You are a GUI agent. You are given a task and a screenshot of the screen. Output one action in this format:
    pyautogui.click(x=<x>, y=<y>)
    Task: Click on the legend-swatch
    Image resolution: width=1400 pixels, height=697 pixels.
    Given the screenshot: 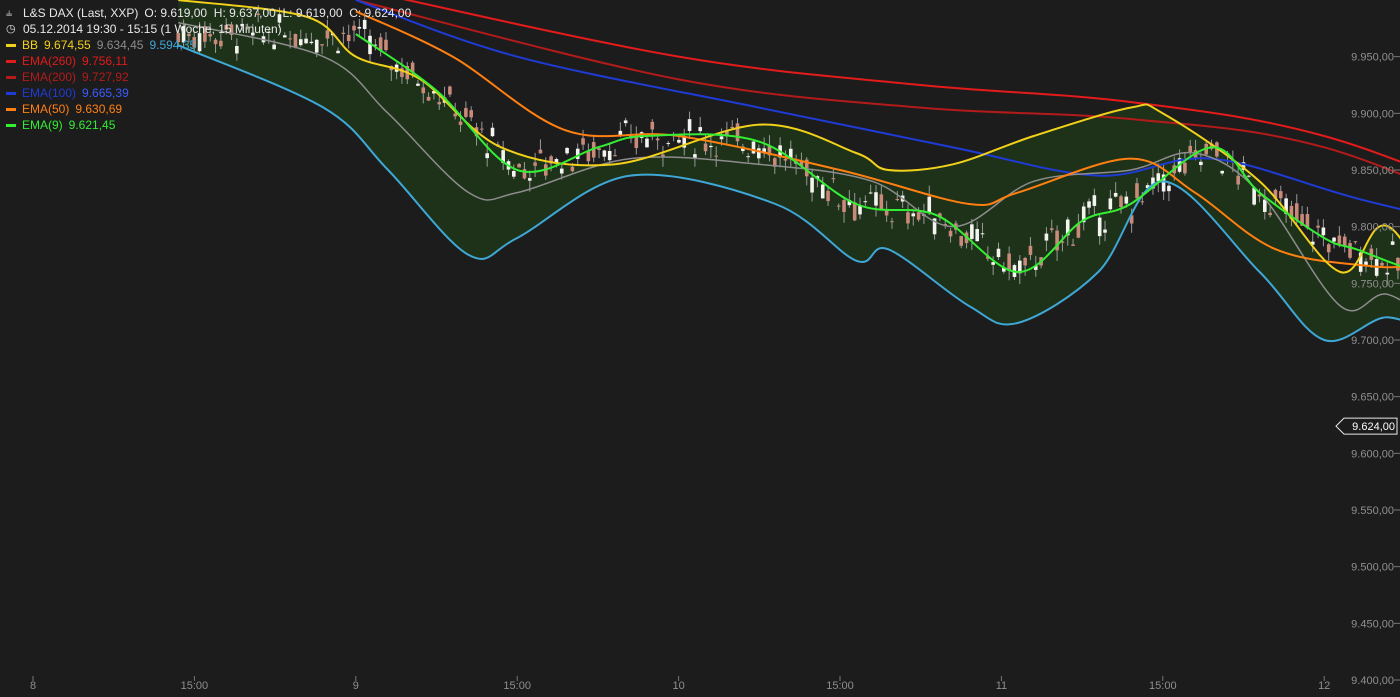 What is the action you would take?
    pyautogui.click(x=11, y=77)
    